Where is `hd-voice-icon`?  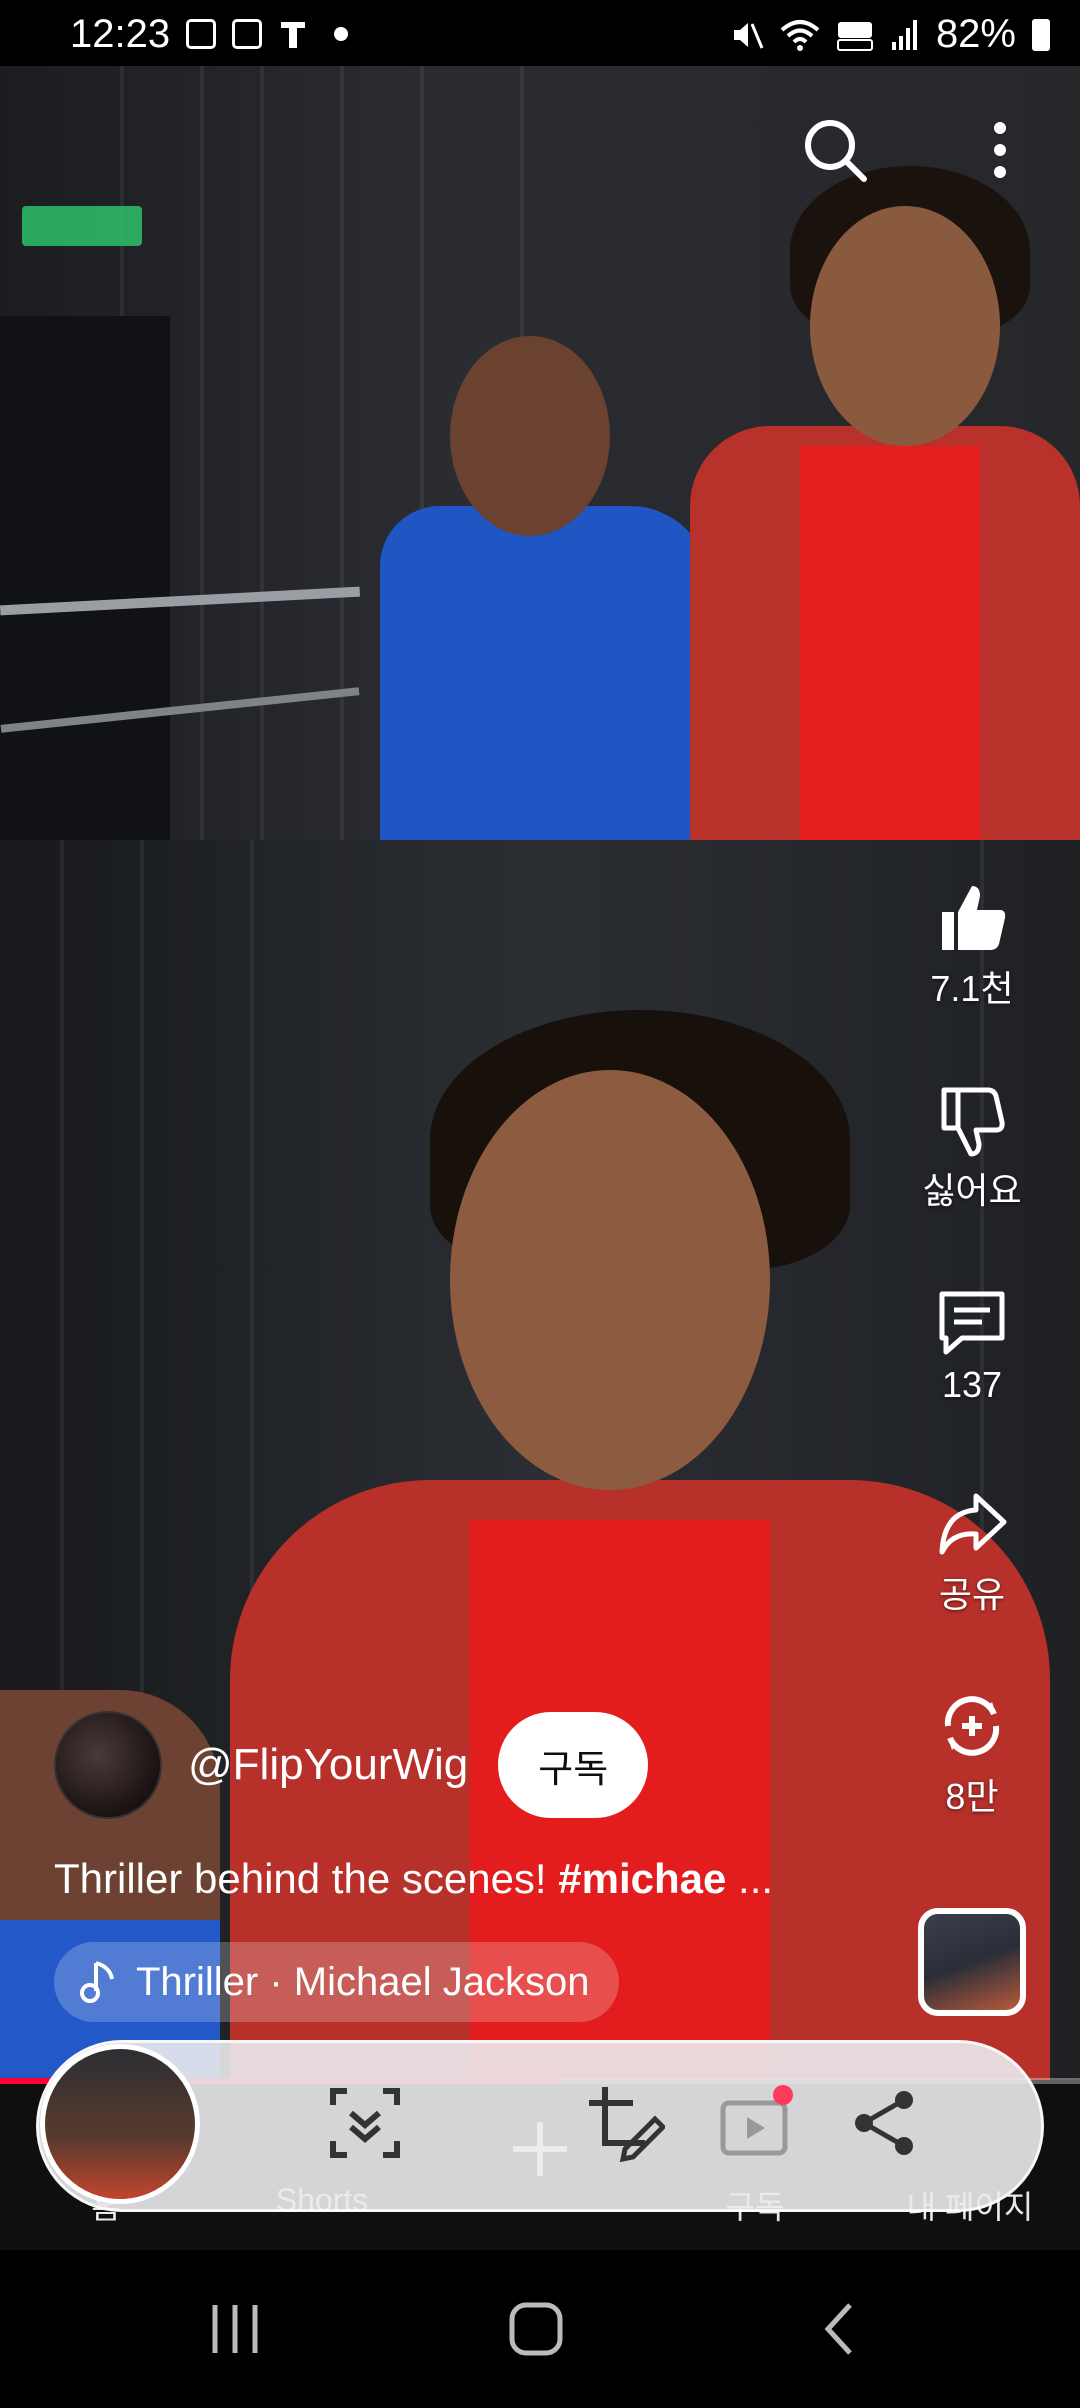 hd-voice-icon is located at coordinates (854, 36).